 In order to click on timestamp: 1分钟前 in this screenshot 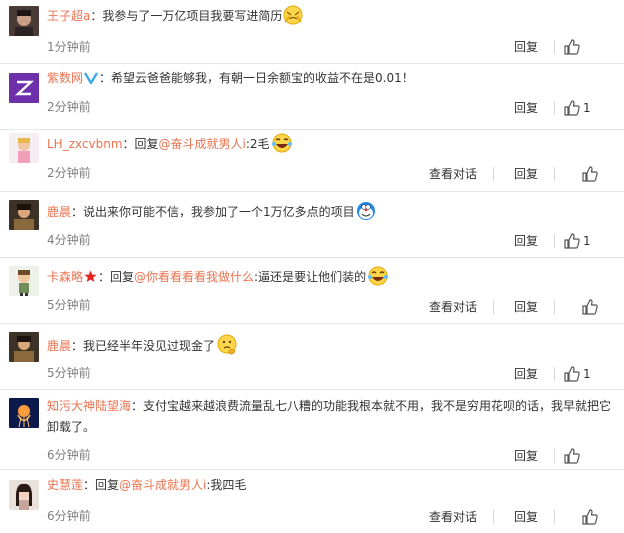, I will do `click(69, 47)`.